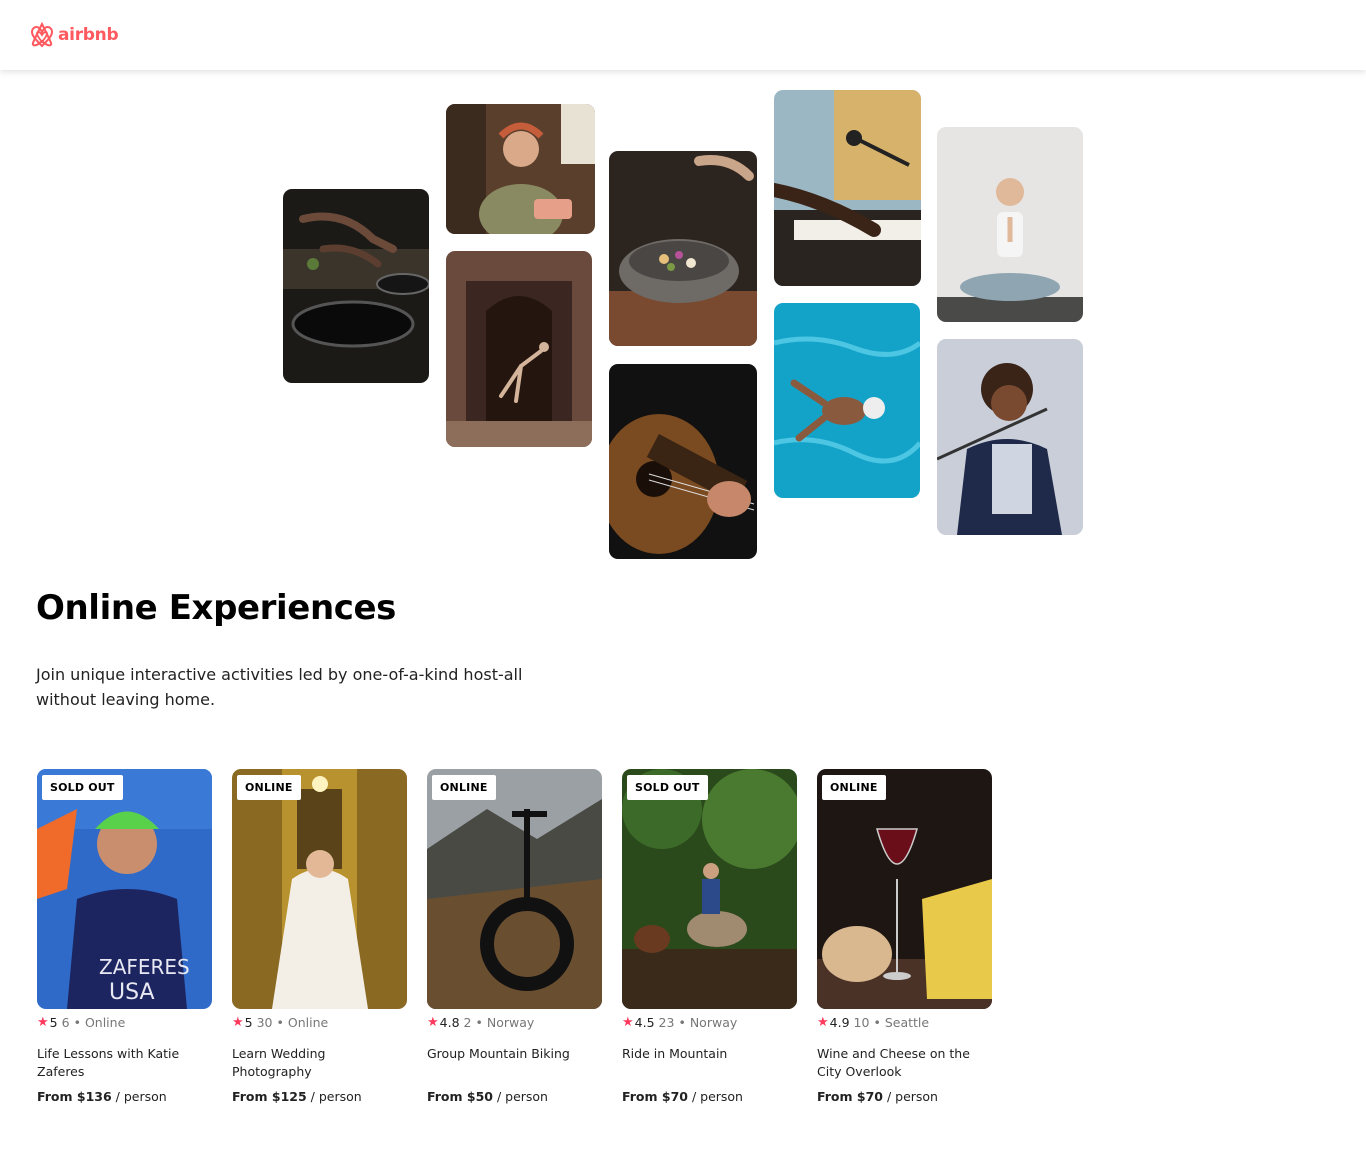  Describe the element at coordinates (88, 35) in the screenshot. I see `airbnb-logo-text: airbnb` at that location.